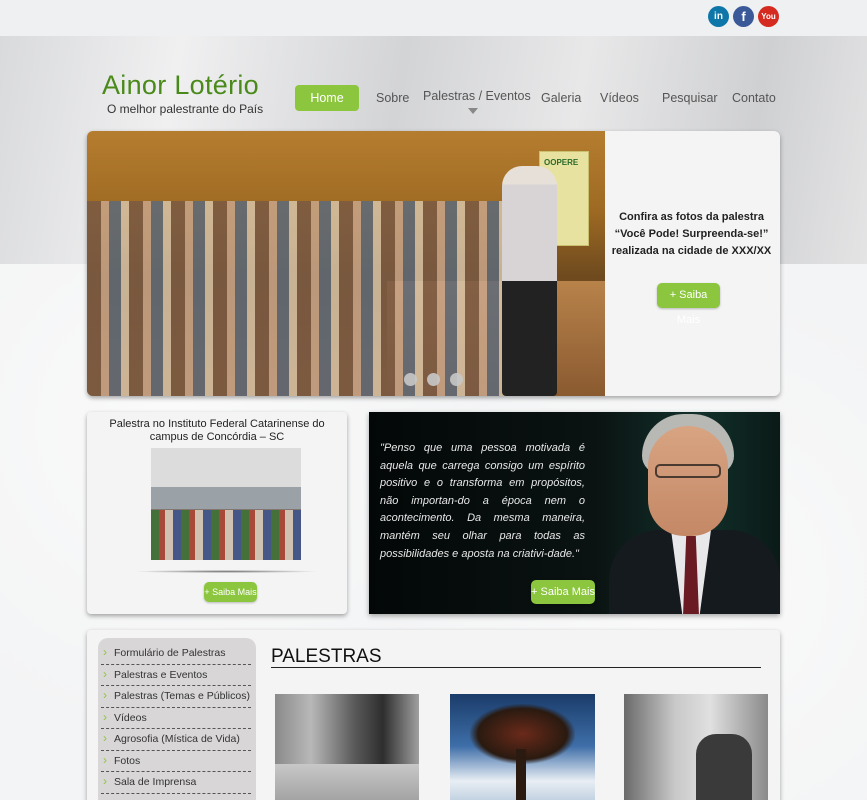  What do you see at coordinates (180, 85) in the screenshot?
I see `site-logo-title: Ainor Lotério` at bounding box center [180, 85].